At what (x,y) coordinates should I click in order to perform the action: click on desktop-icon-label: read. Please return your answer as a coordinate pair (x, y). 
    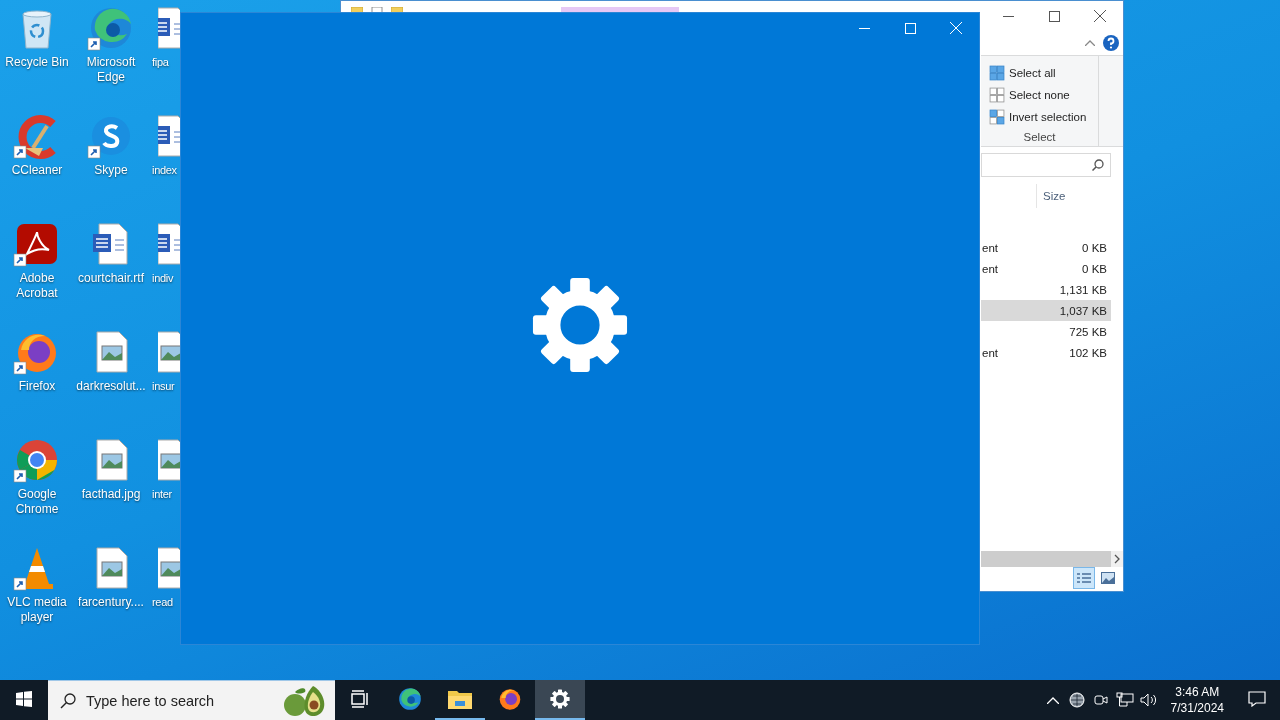
    Looking at the image, I should click on (162, 602).